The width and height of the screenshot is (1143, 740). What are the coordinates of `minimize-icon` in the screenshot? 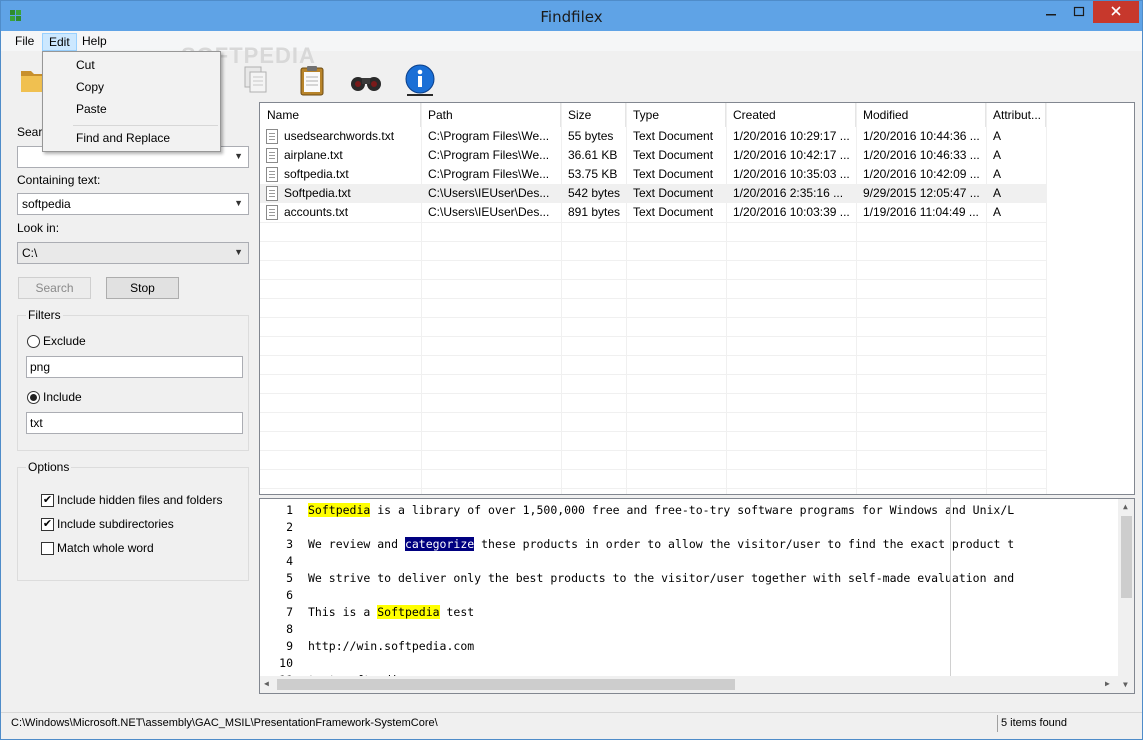 It's located at (1051, 15).